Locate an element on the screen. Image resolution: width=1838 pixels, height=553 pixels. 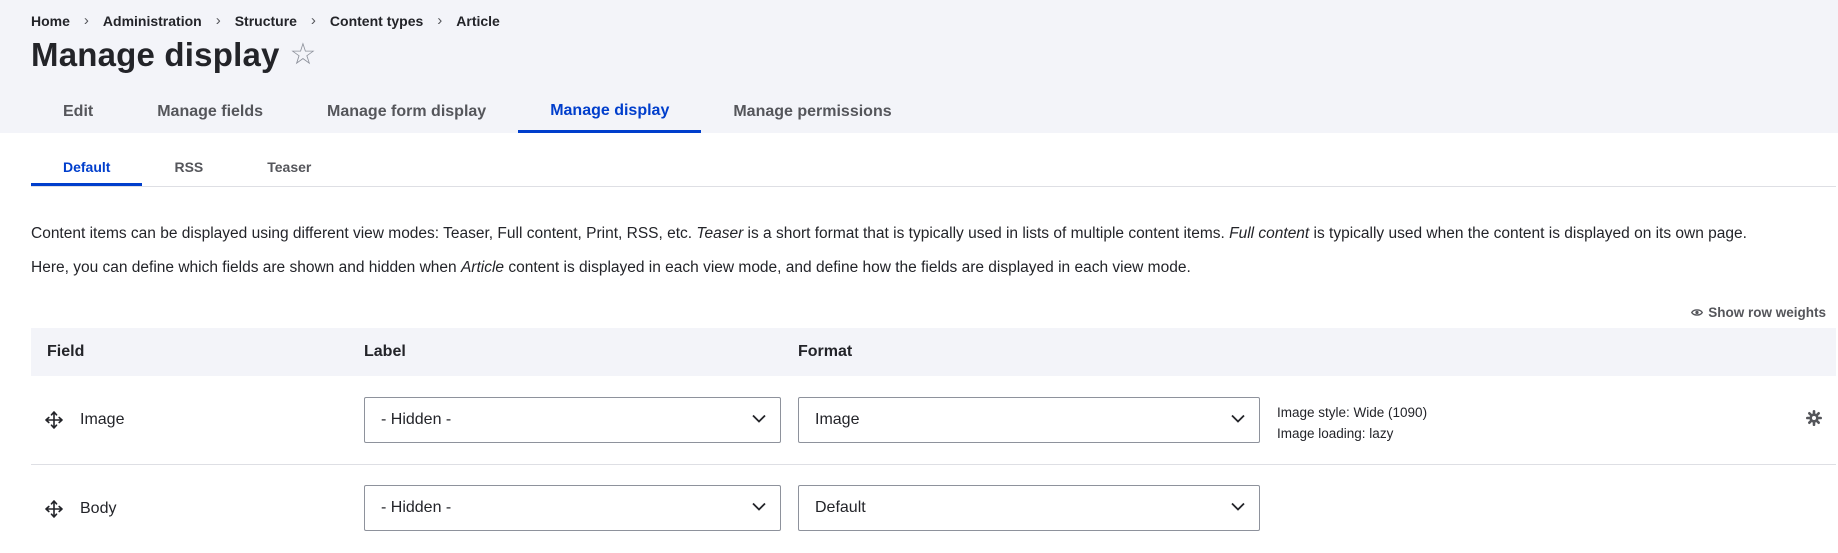
summary-image-loading: Image loading: lazy is located at coordinates (1335, 433).